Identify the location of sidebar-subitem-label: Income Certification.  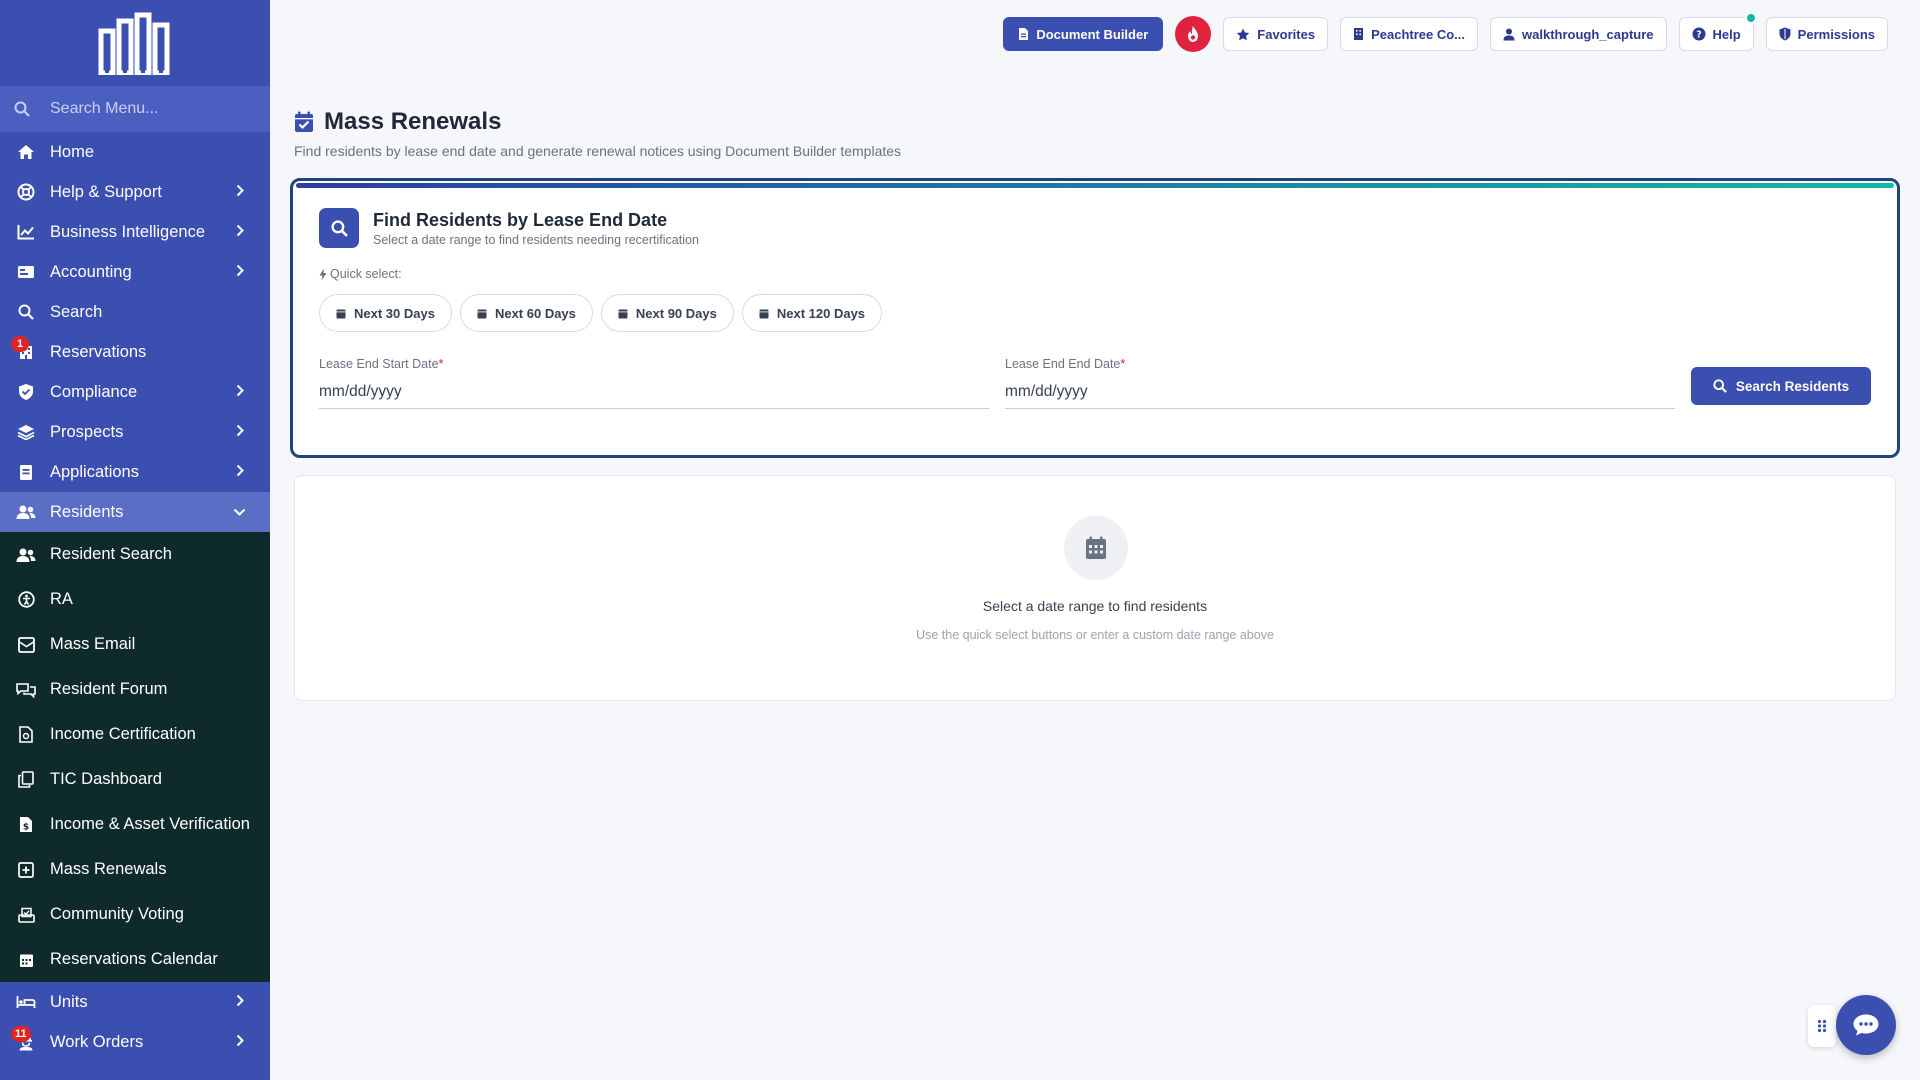
(123, 734).